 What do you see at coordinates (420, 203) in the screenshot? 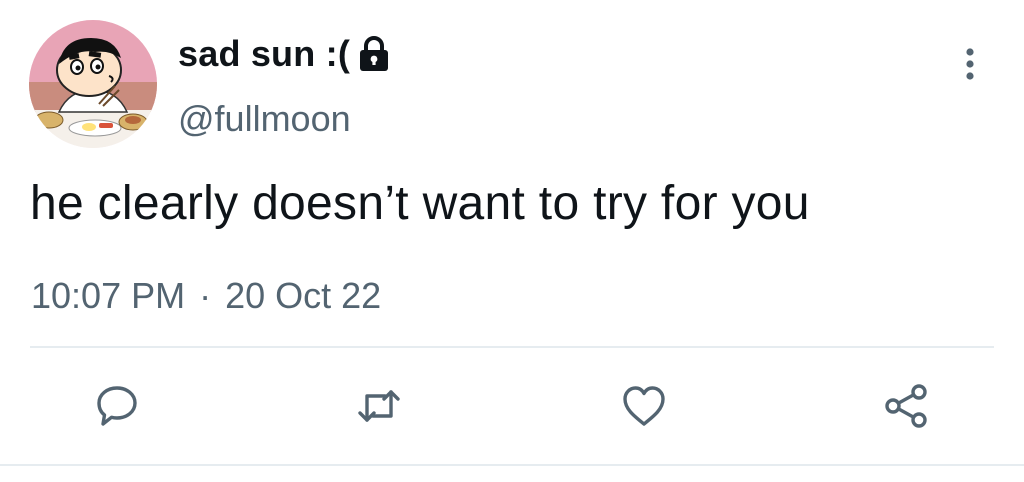
I see `tweet-text: he clearly doesn’t want to try for you` at bounding box center [420, 203].